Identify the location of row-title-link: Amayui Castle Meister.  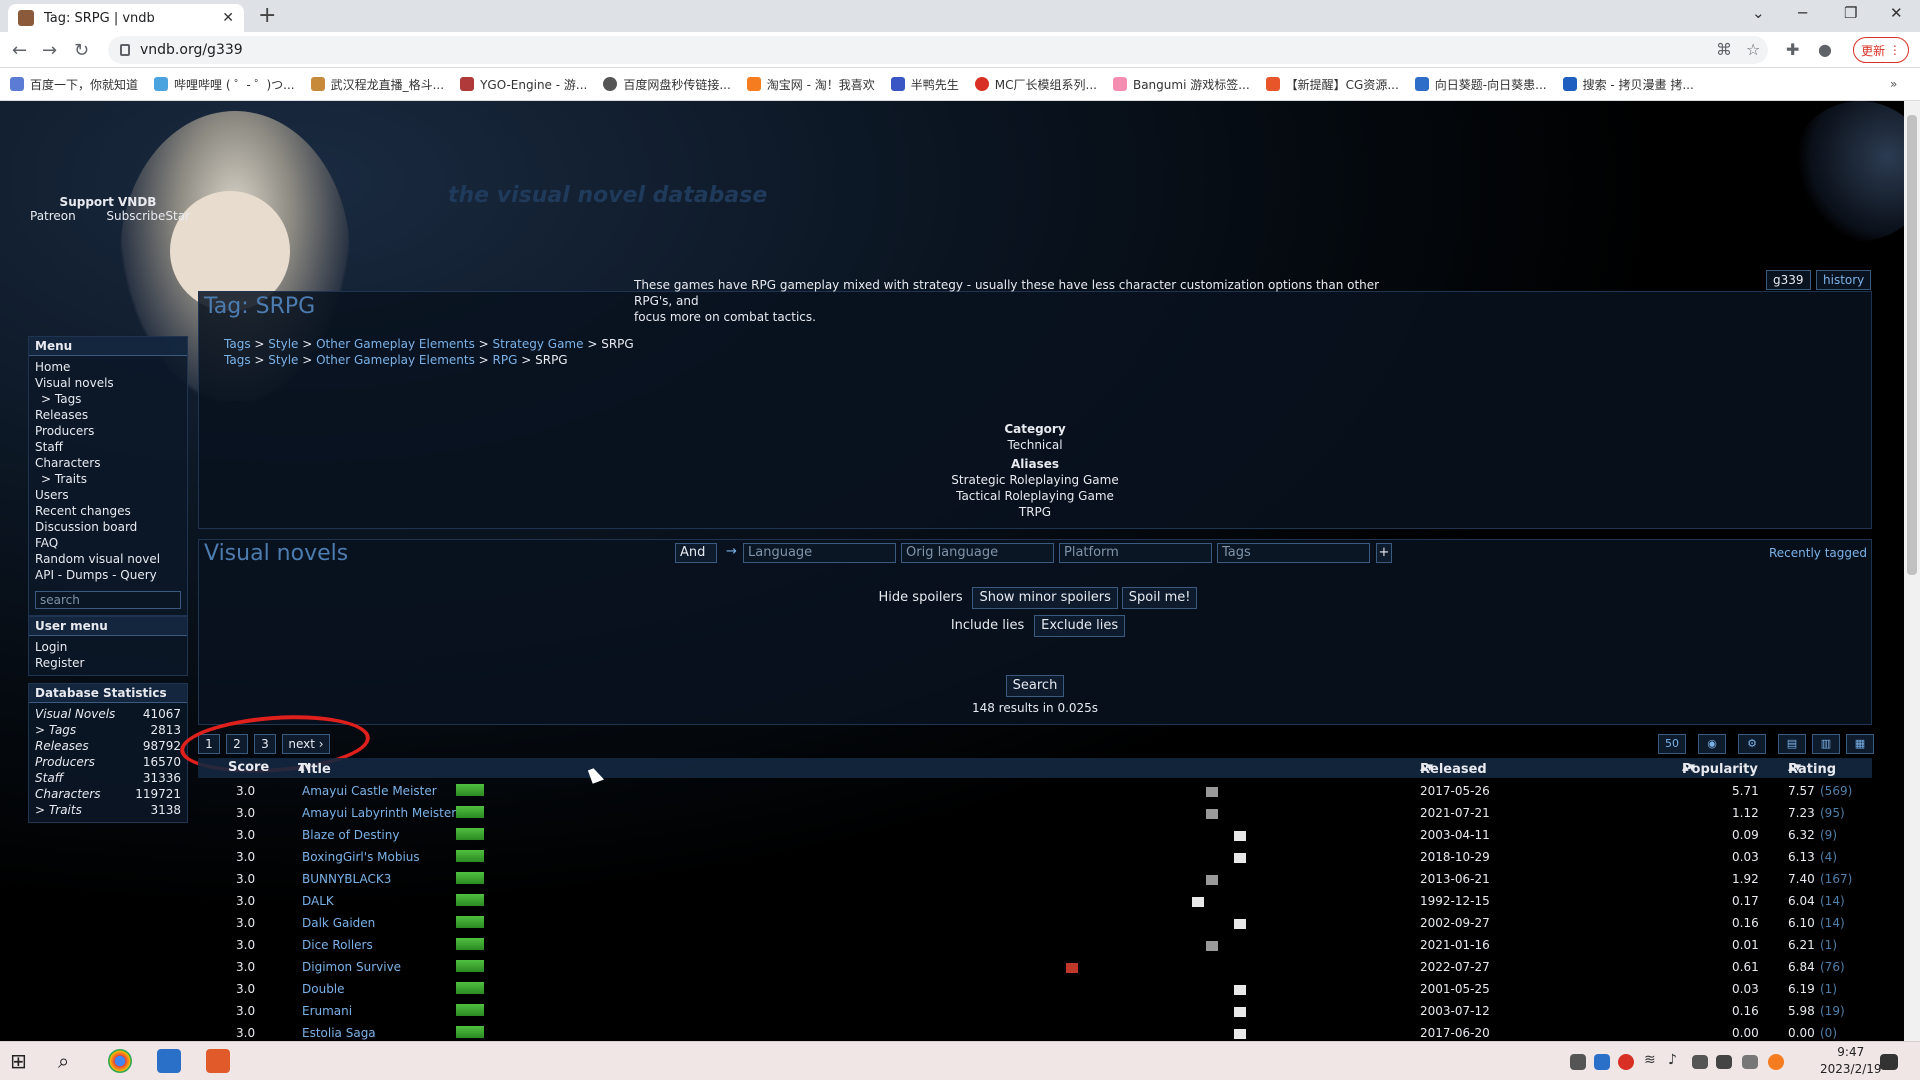
(369, 791).